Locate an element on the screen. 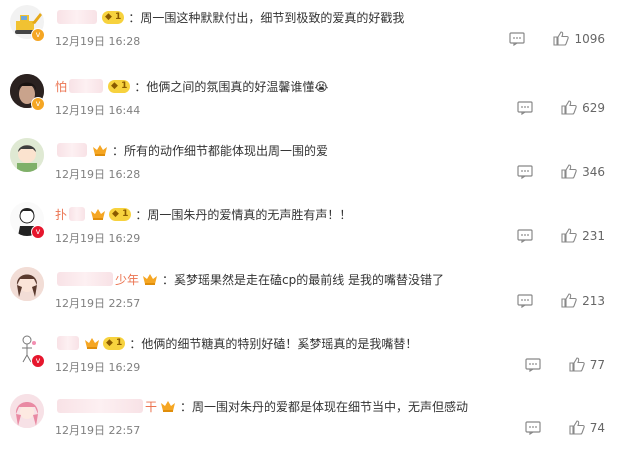 Image resolution: width=617 pixels, height=456 pixels. comment-actions: 1096 is located at coordinates (557, 38).